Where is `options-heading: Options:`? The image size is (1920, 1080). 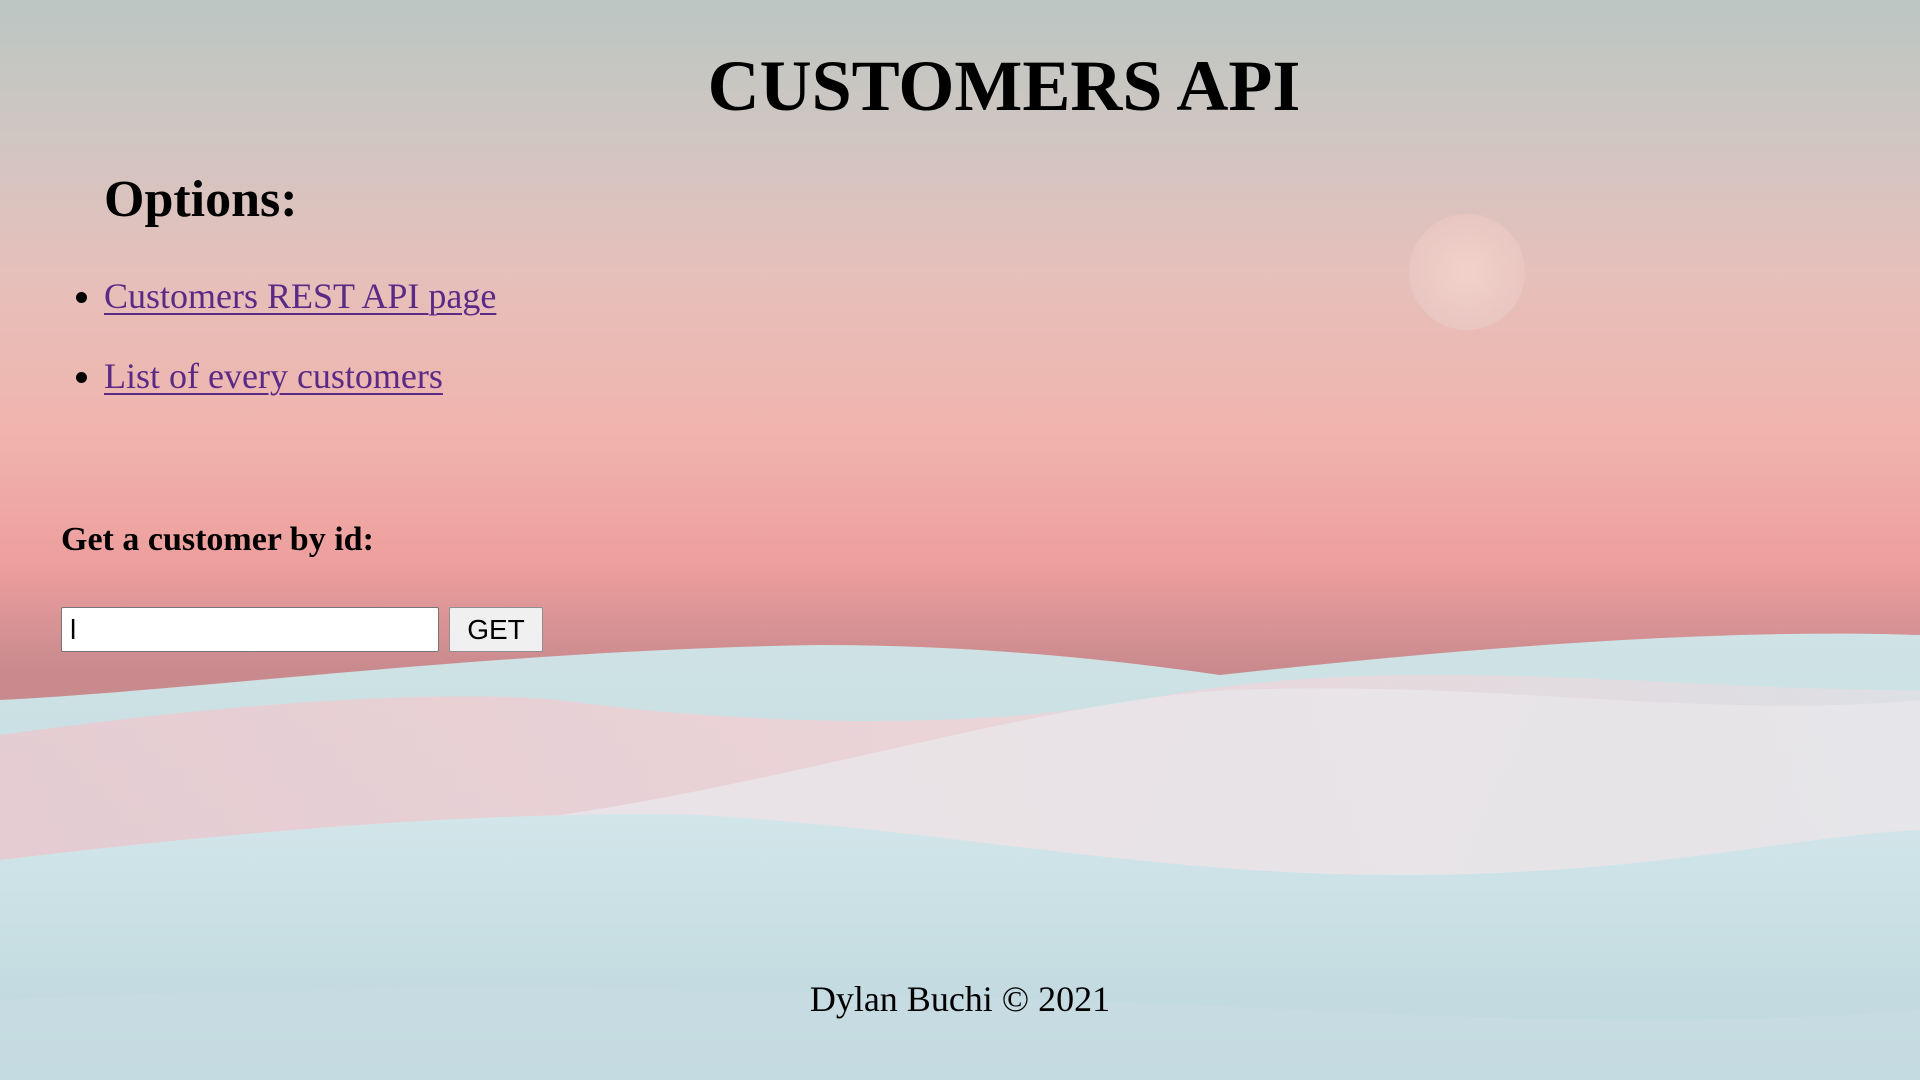 options-heading: Options: is located at coordinates (201, 199).